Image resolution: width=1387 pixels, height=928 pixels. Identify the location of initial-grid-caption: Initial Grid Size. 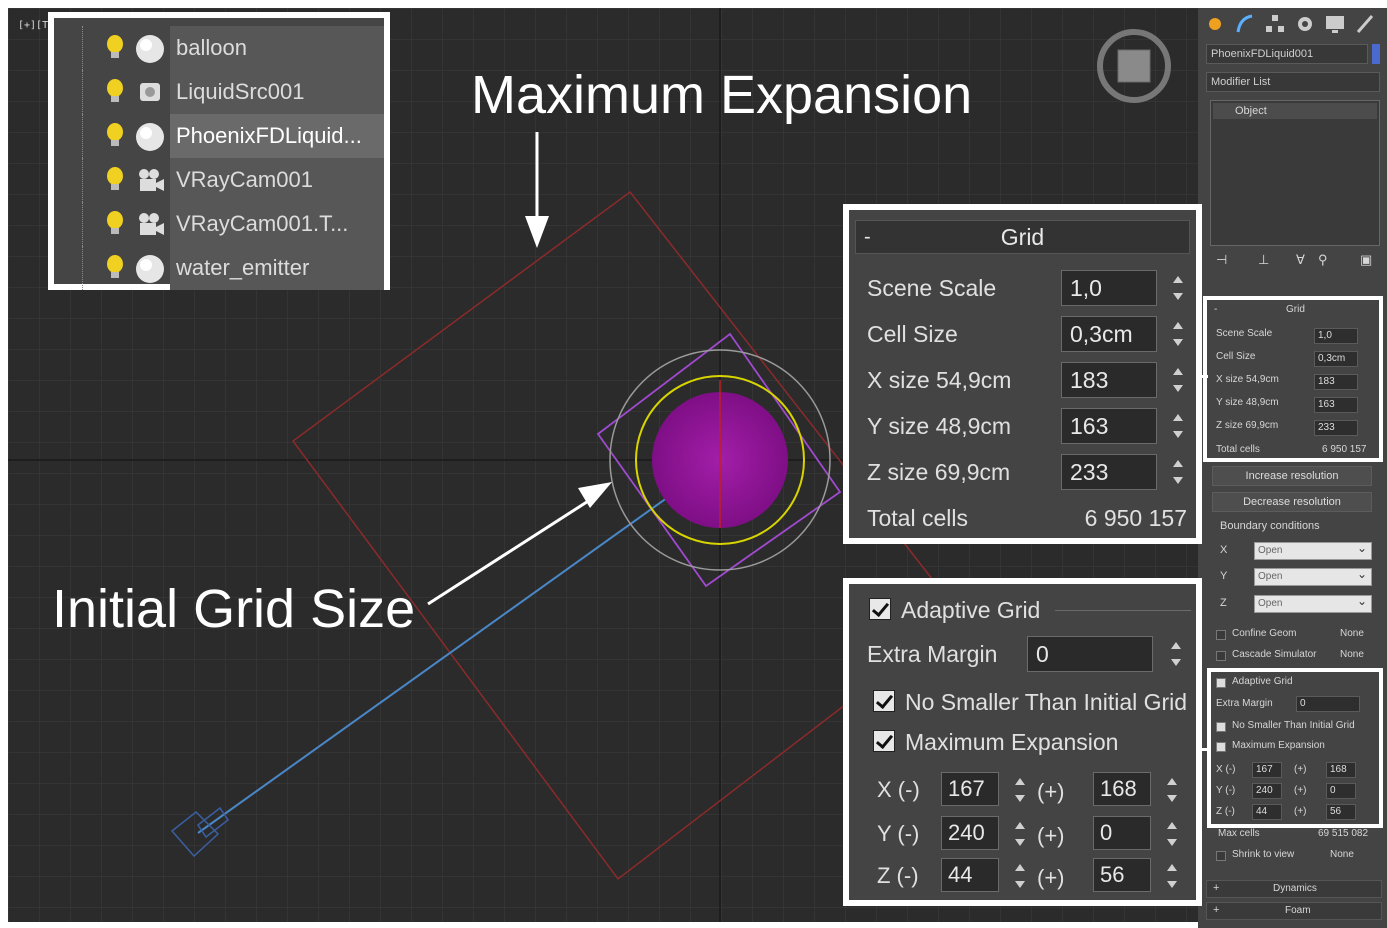
(234, 609).